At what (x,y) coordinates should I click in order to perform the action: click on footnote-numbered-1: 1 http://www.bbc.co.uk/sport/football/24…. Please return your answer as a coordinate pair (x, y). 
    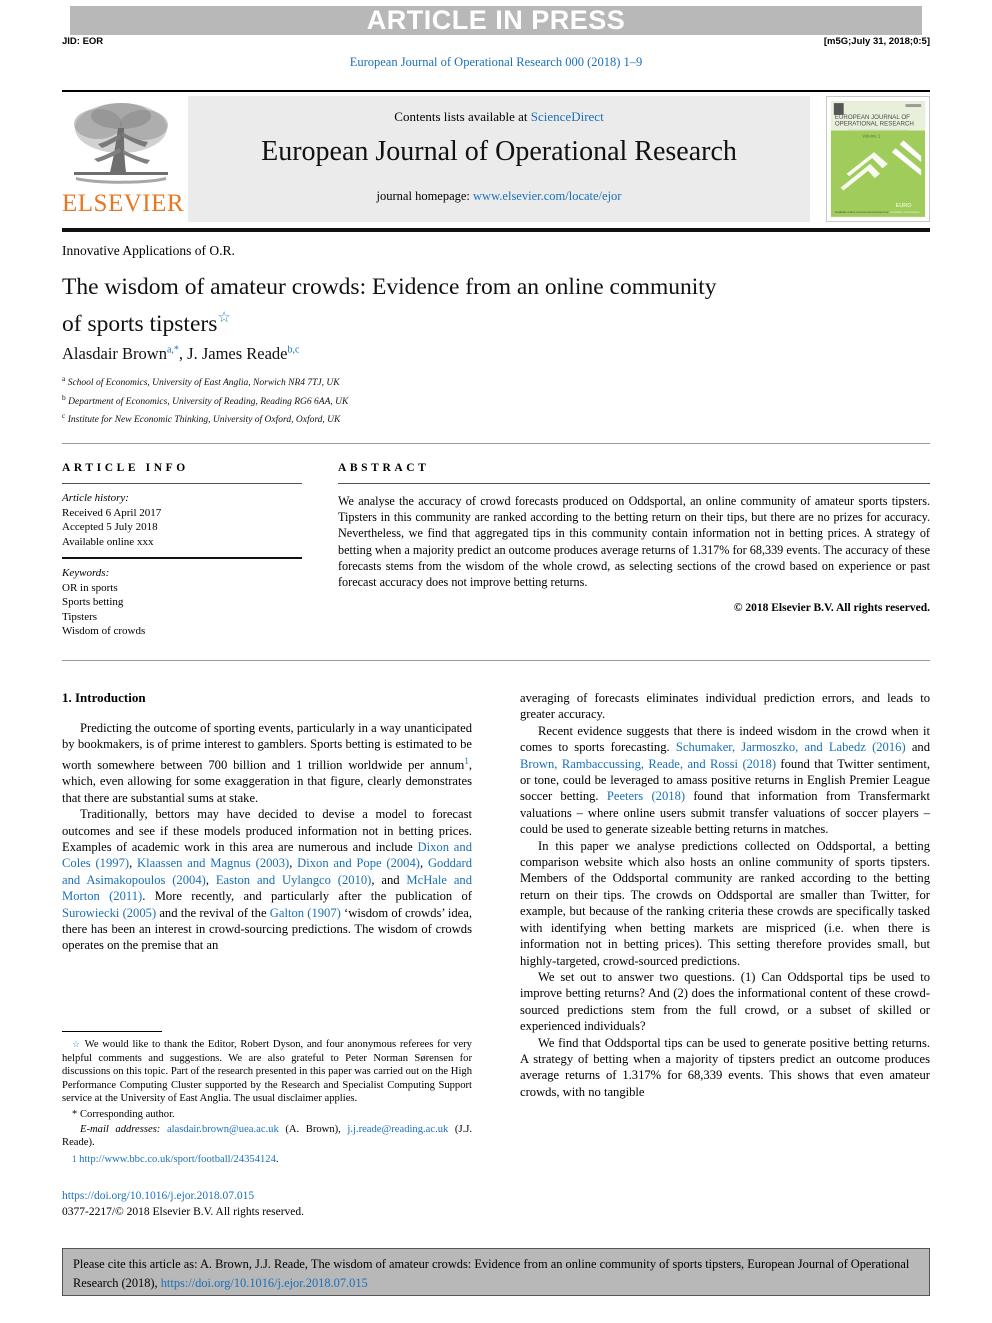
    Looking at the image, I should click on (267, 1160).